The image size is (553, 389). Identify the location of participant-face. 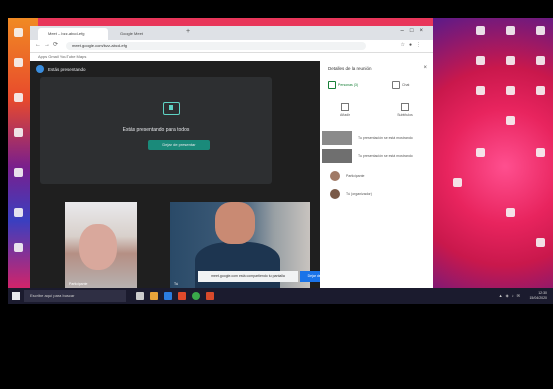
(98, 247).